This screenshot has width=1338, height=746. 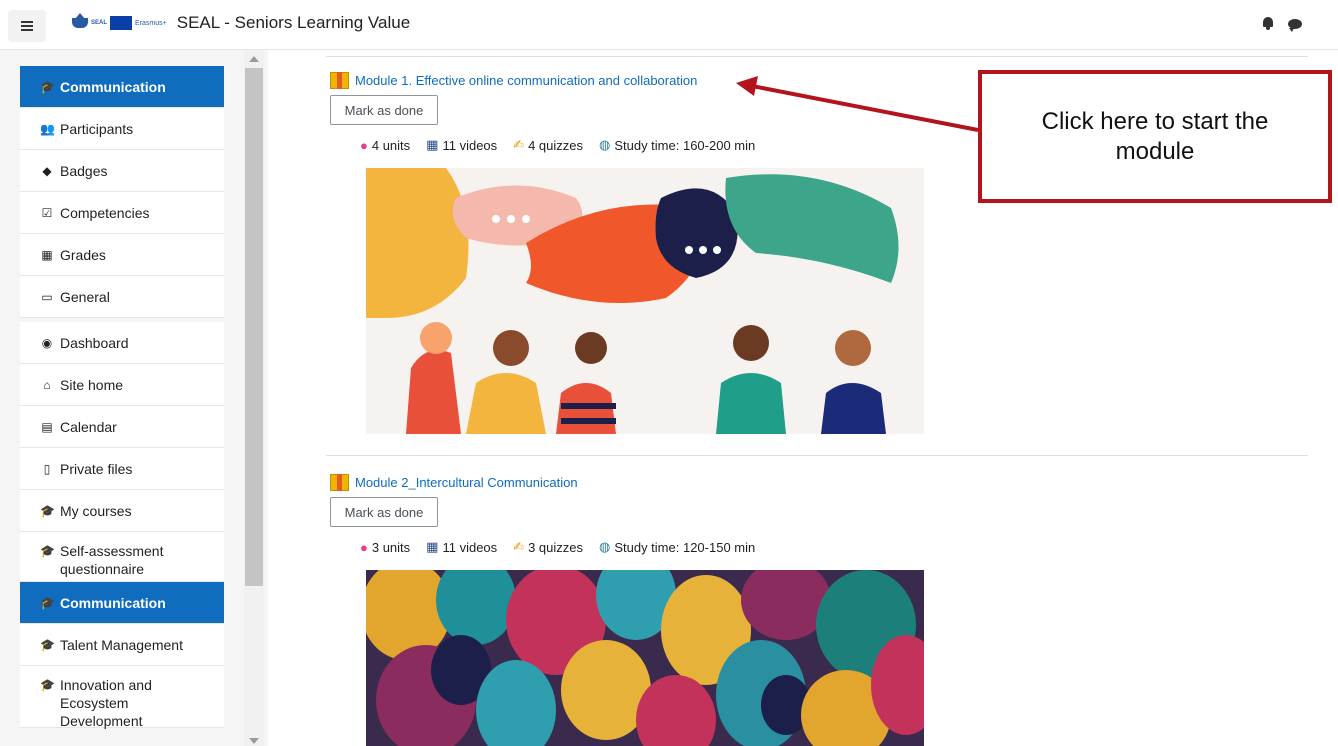 I want to click on module-2-link: Module 2_Intercultural Communication, so click(x=542, y=482).